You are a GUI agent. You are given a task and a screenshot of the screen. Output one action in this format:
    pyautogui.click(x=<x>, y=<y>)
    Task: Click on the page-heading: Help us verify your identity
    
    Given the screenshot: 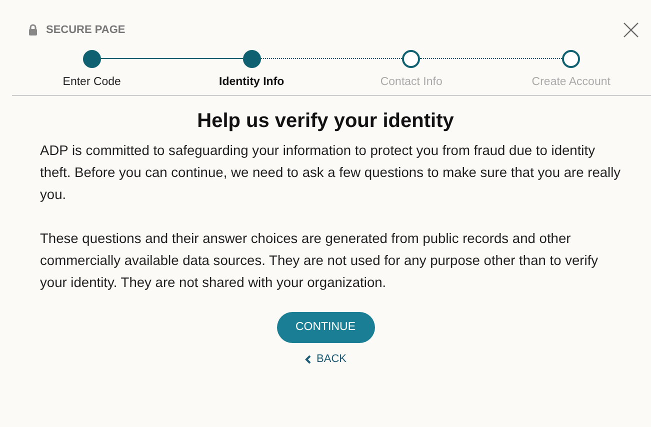 What is the action you would take?
    pyautogui.click(x=325, y=121)
    